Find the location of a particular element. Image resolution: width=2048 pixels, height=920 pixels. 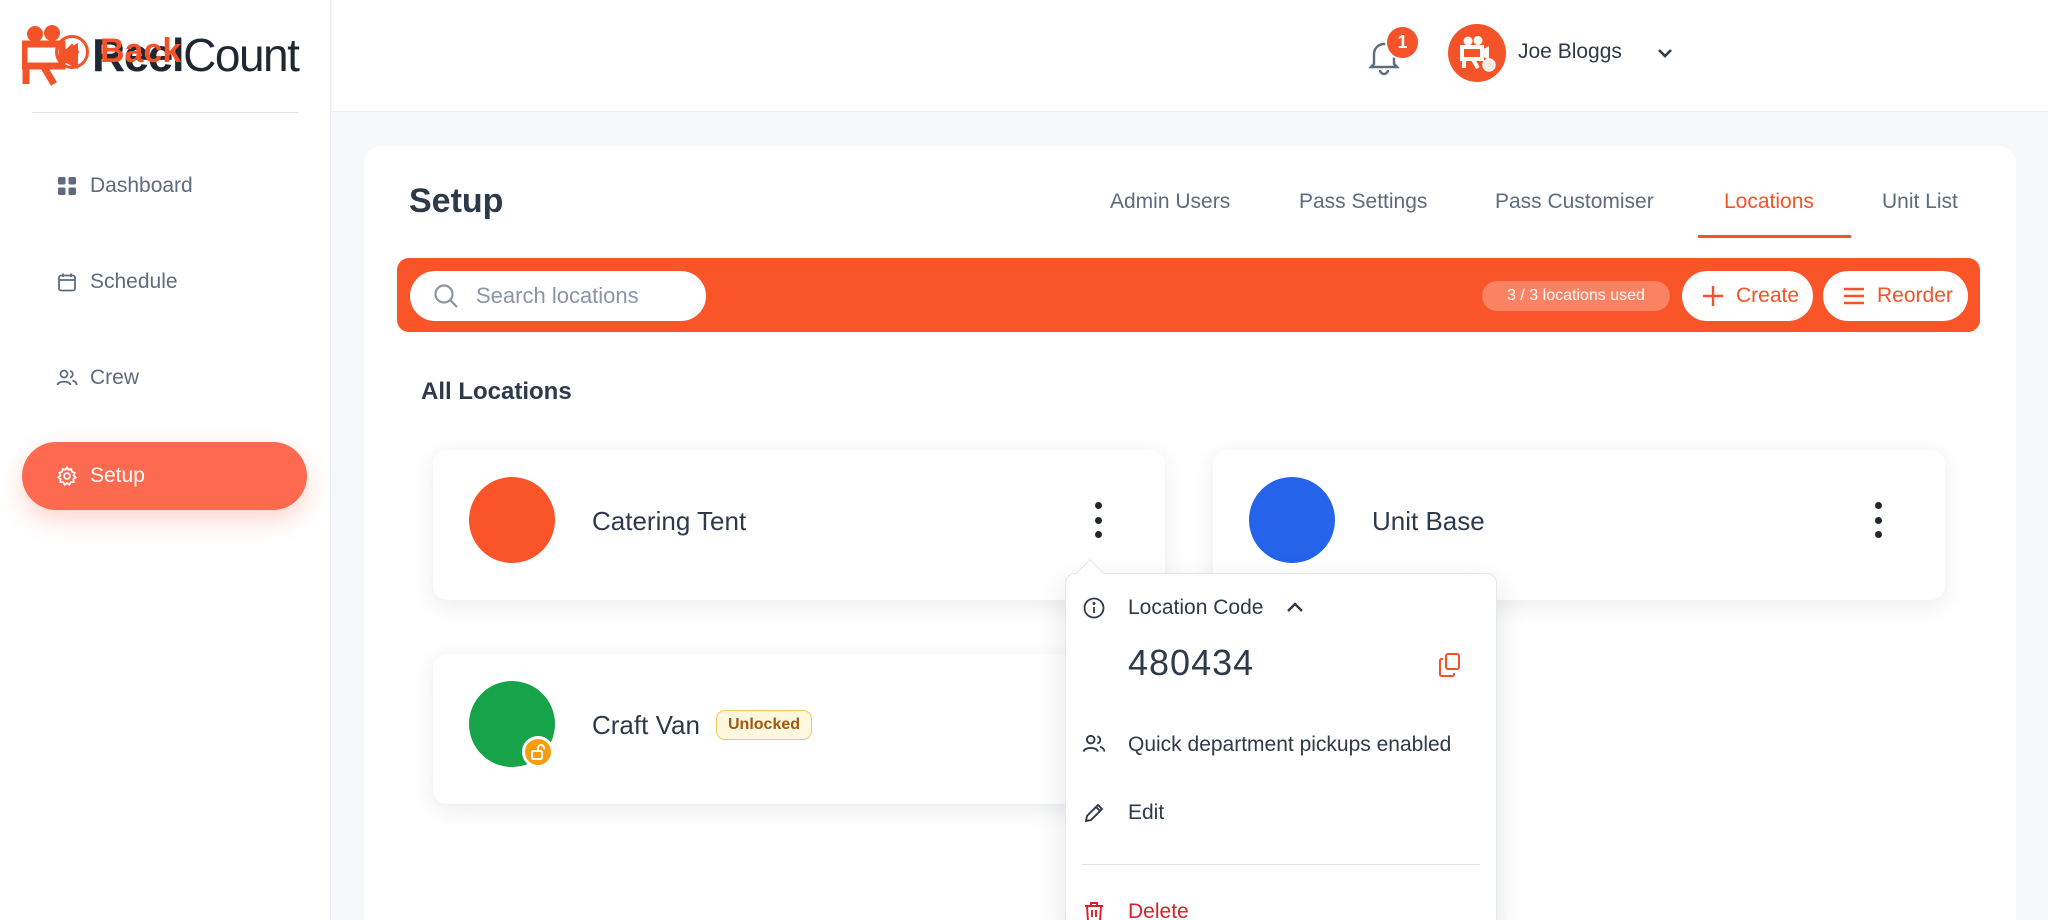

sidebar-item-label: Dashboard is located at coordinates (141, 185).